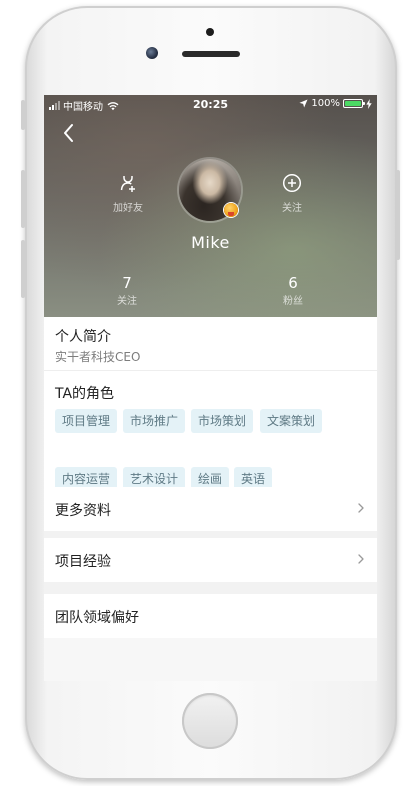 Image resolution: width=420 pixels, height=786 pixels. Describe the element at coordinates (154, 477) in the screenshot. I see `role-tag: 艺术设计` at that location.